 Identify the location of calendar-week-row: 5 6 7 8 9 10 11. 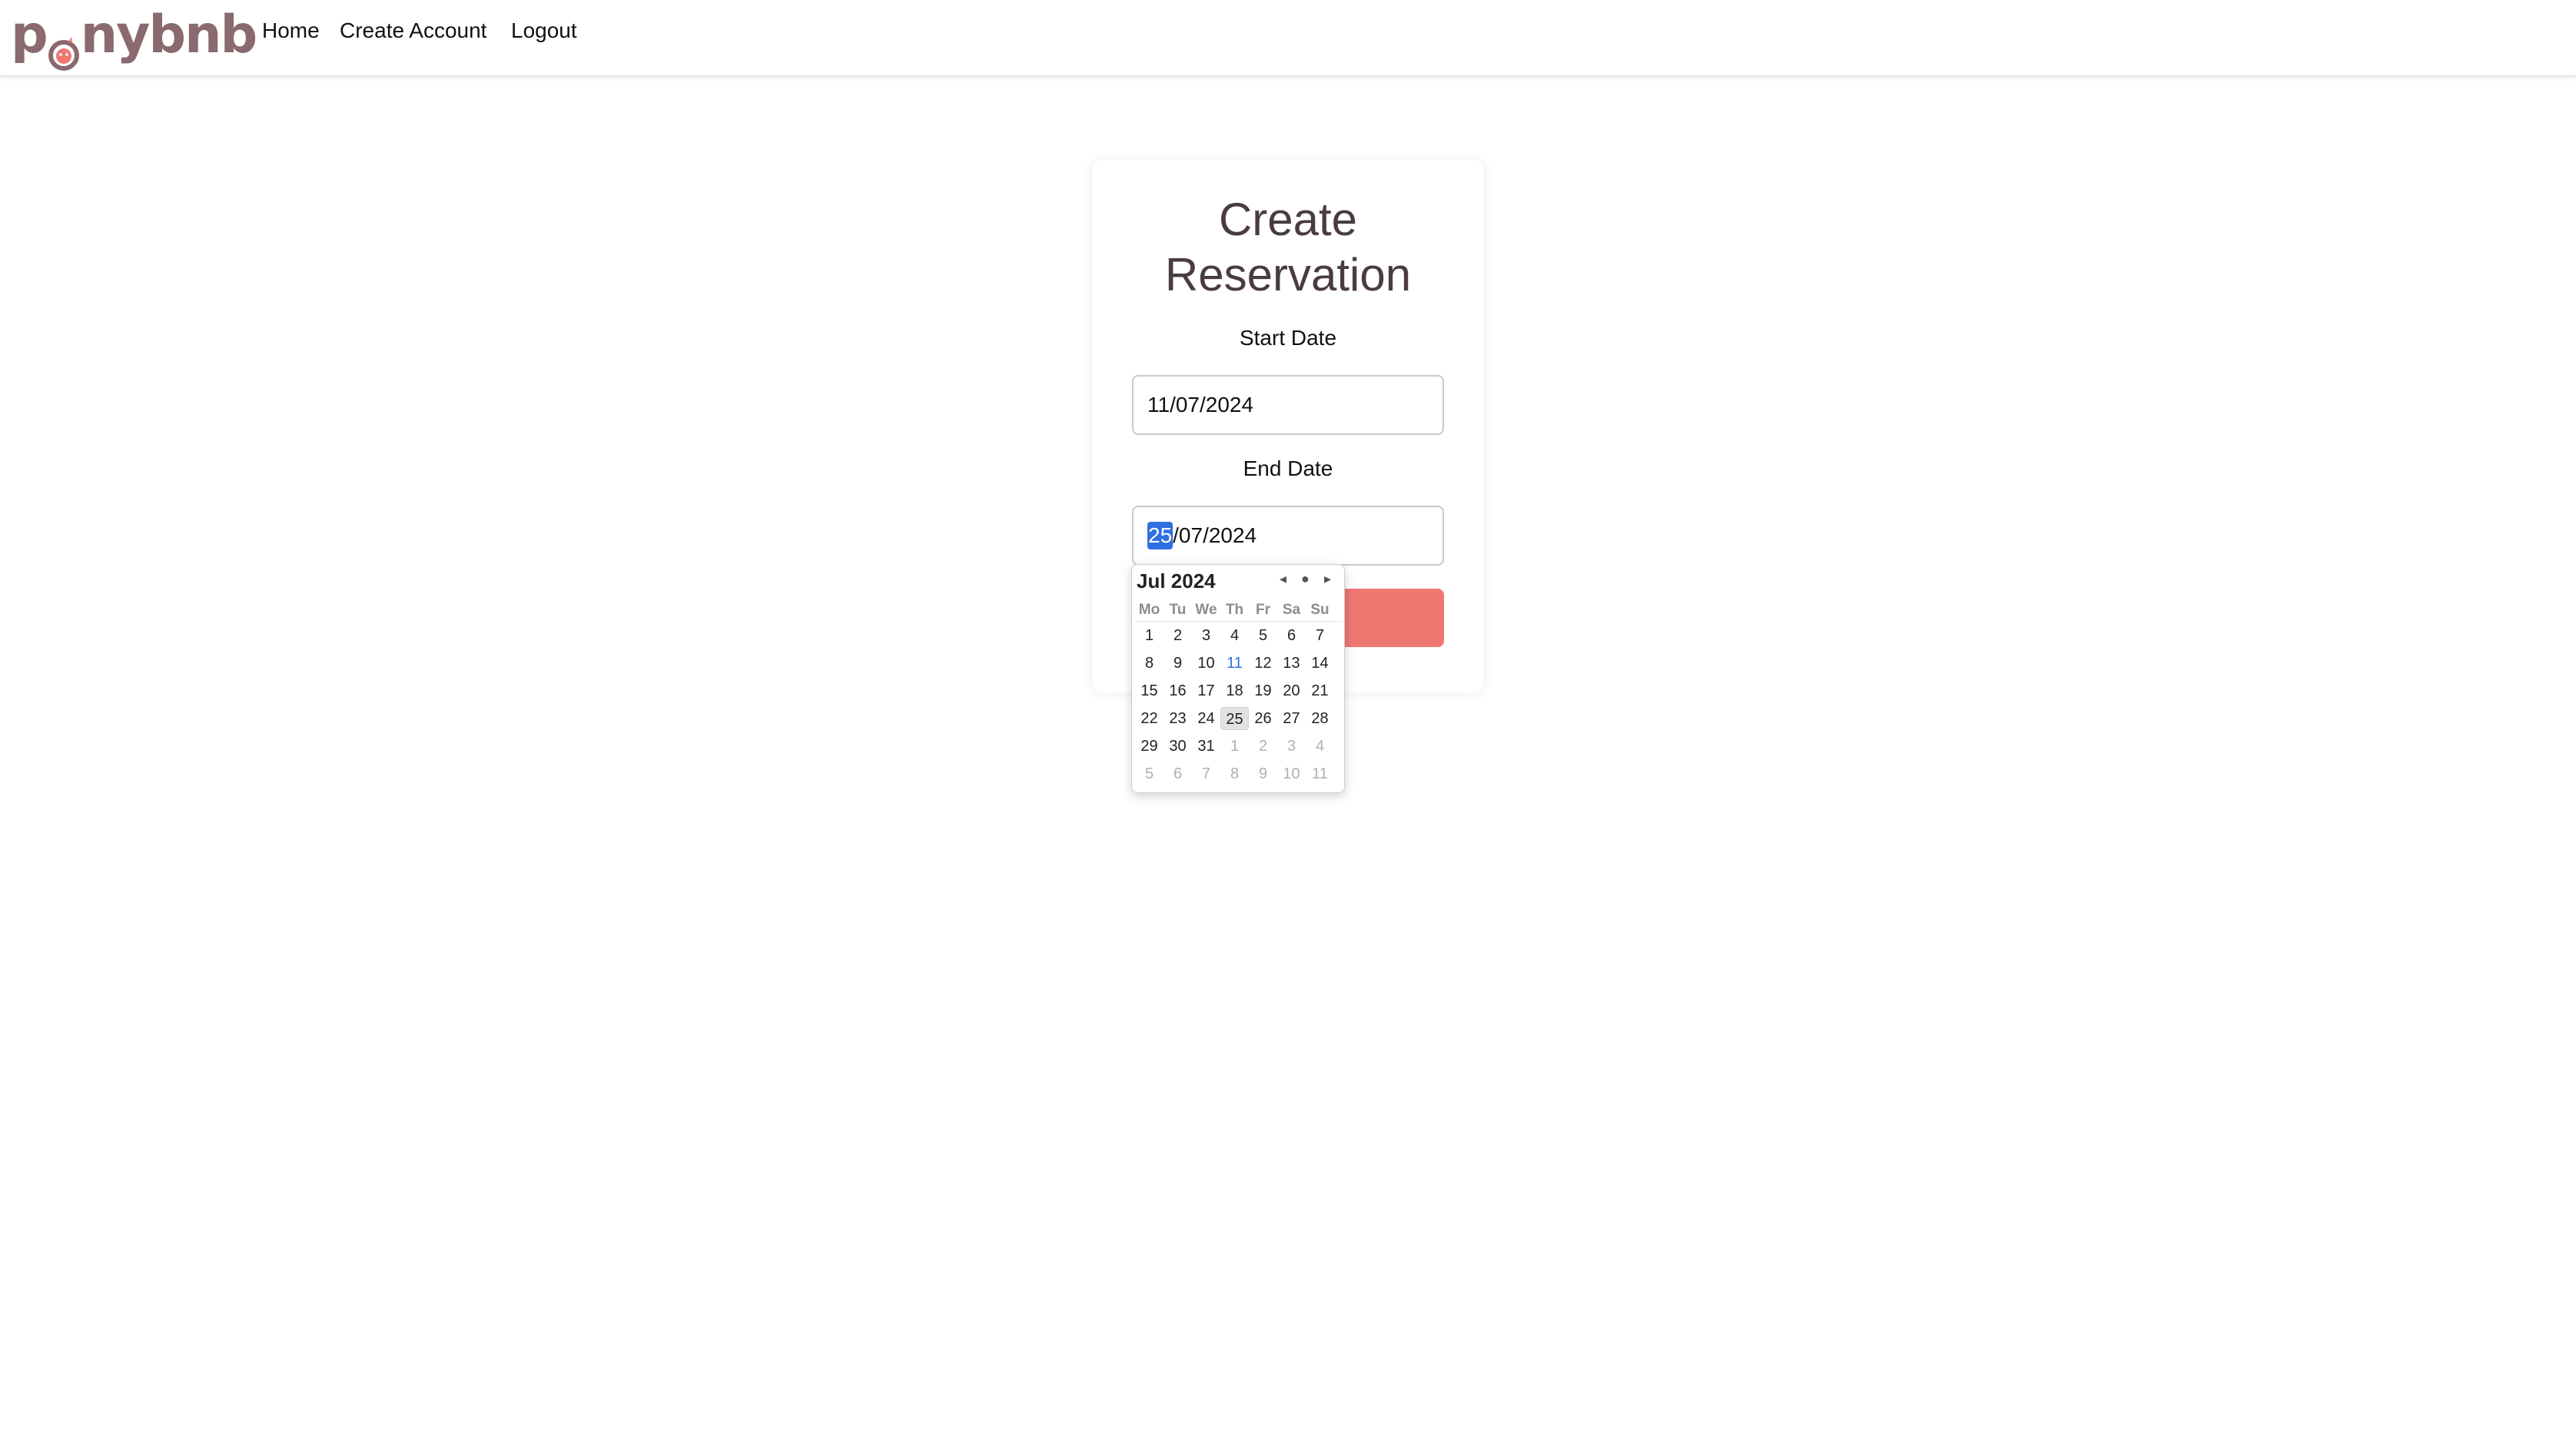
(1239, 774).